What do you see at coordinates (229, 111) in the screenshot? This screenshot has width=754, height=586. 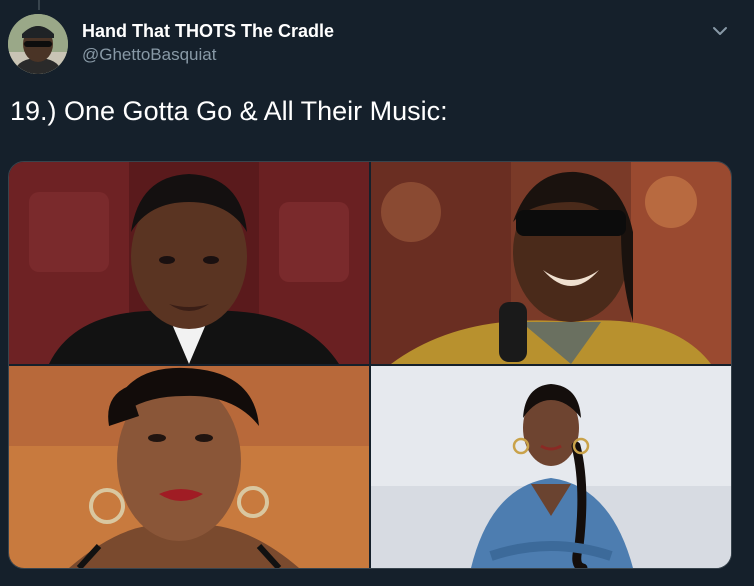 I see `tweet-text: 19.) One Gotta Go & All Their Music:` at bounding box center [229, 111].